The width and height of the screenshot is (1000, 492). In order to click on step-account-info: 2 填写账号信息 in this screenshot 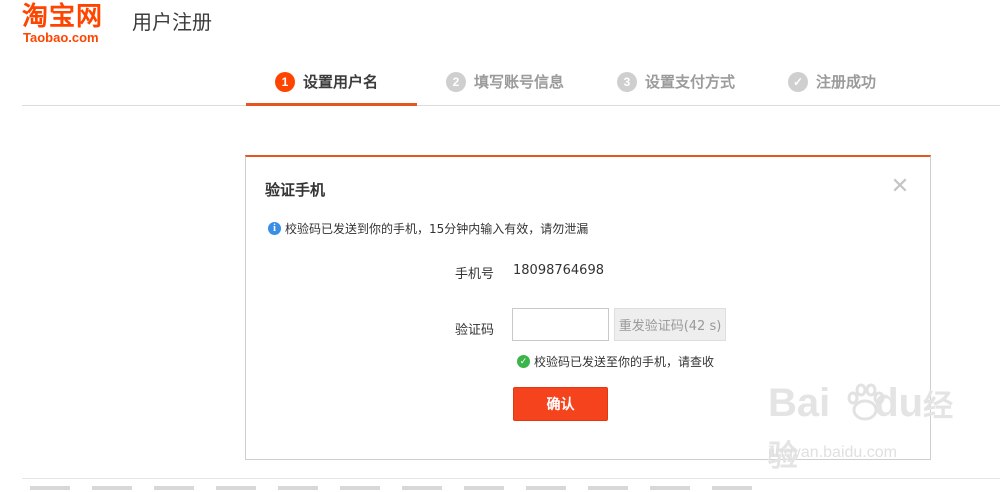, I will do `click(505, 89)`.